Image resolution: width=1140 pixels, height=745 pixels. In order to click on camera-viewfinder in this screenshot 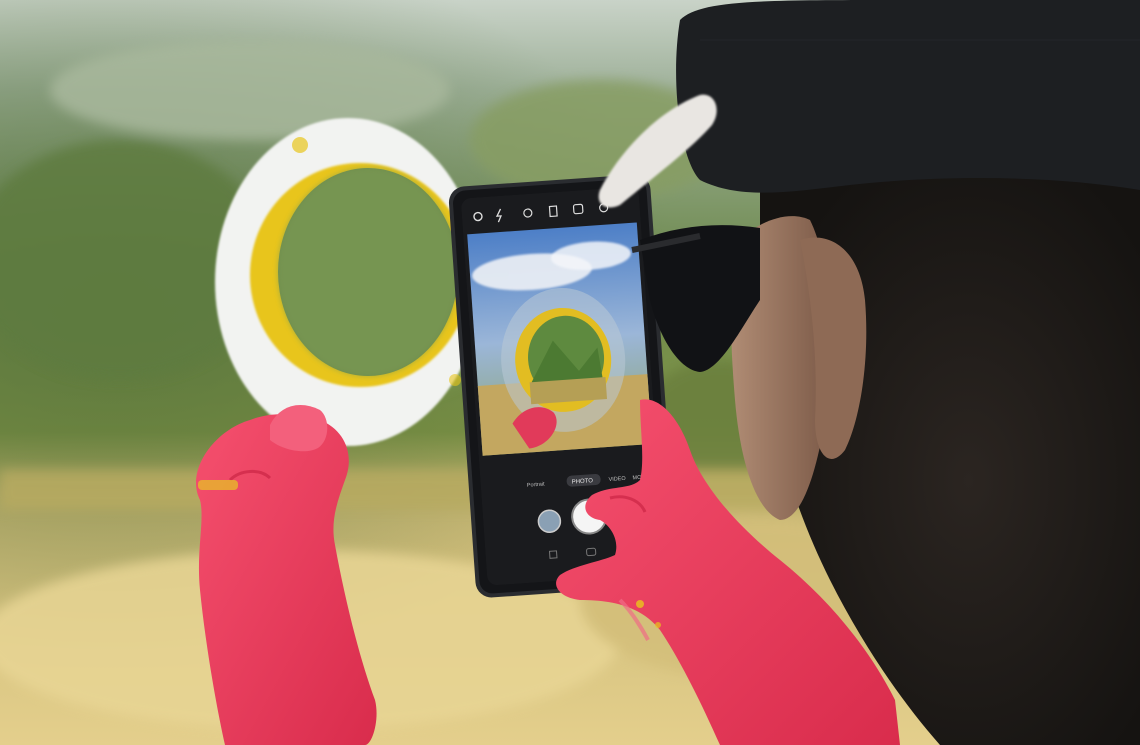, I will do `click(560, 339)`.